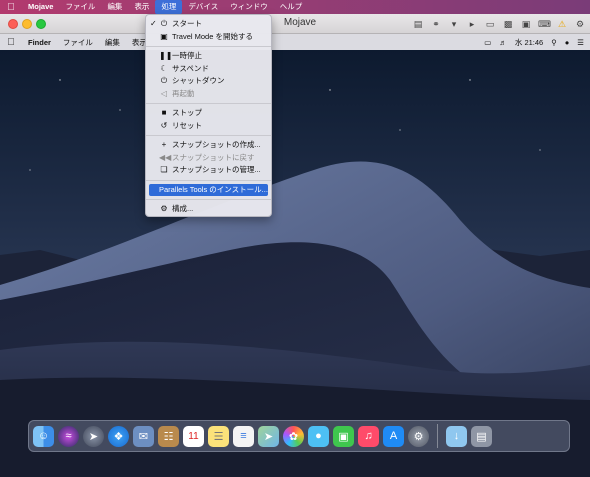 The image size is (590, 477). Describe the element at coordinates (164, 23) in the screenshot. I see `power-icon: ⏻` at that location.